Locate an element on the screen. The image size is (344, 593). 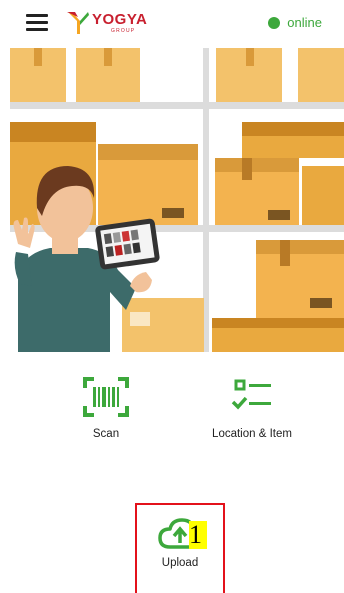
yogya-logo: YOGYA GROUP is located at coordinates (111, 23).